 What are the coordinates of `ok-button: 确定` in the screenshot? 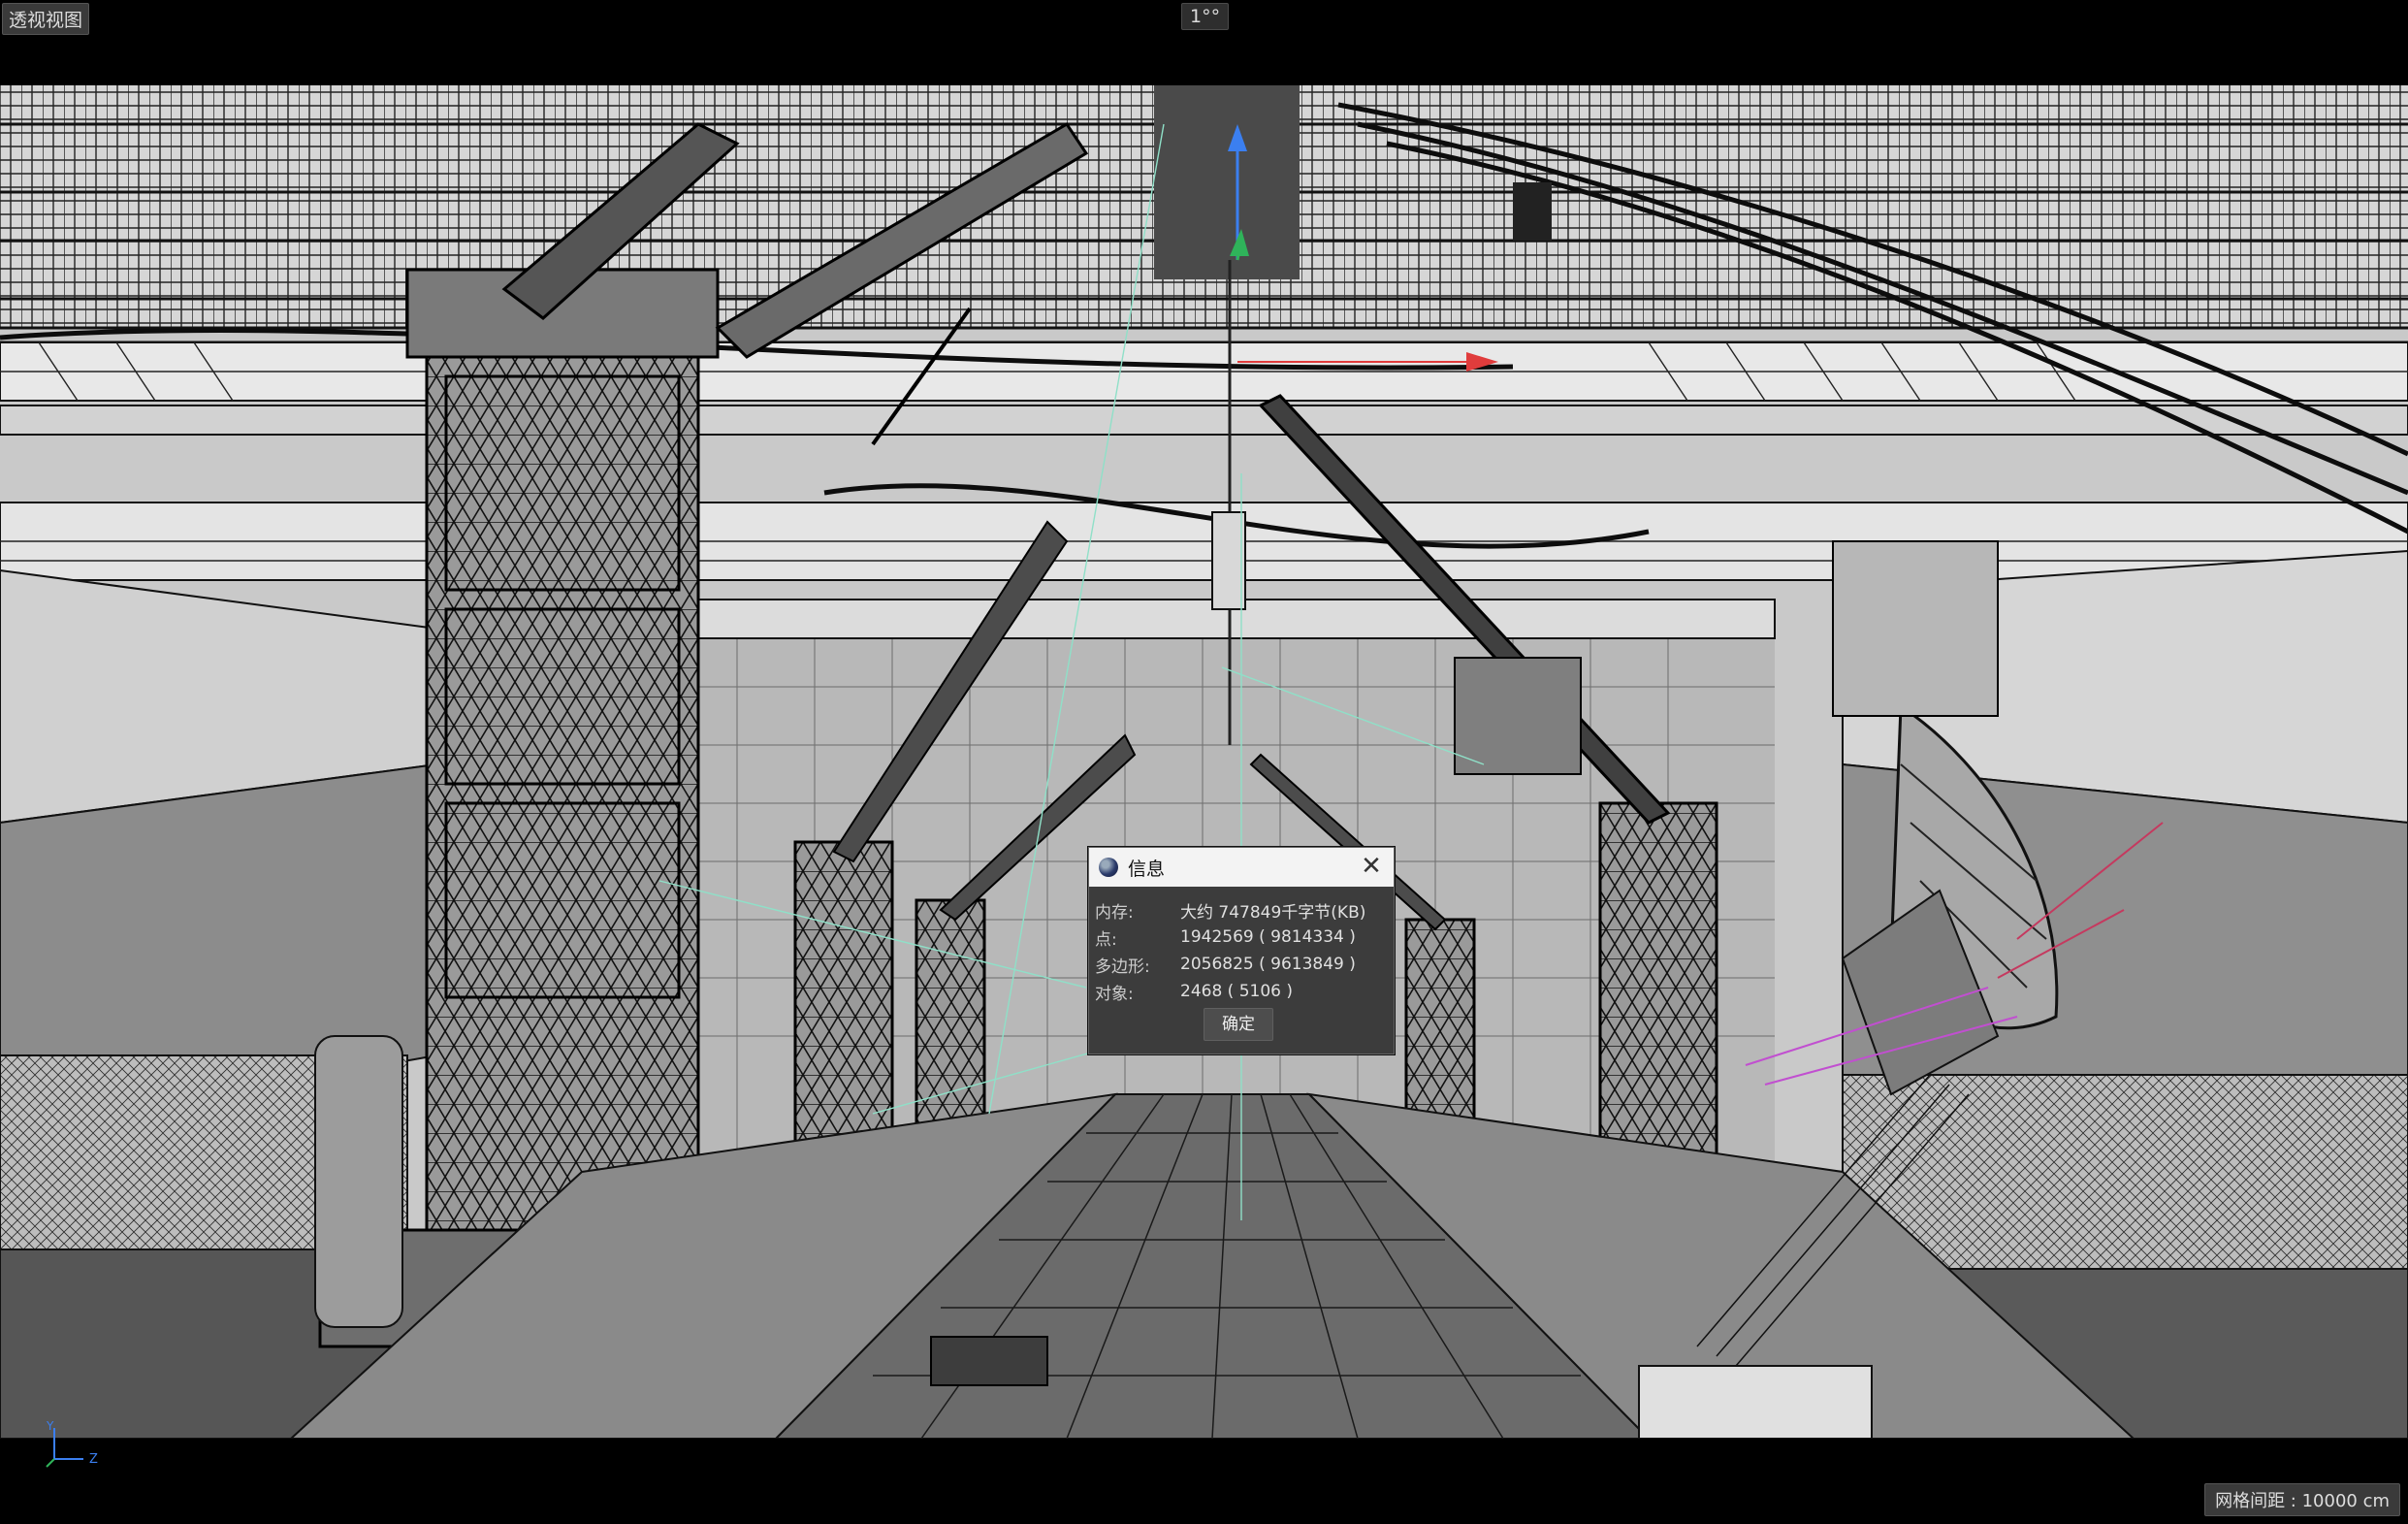 It's located at (1238, 1025).